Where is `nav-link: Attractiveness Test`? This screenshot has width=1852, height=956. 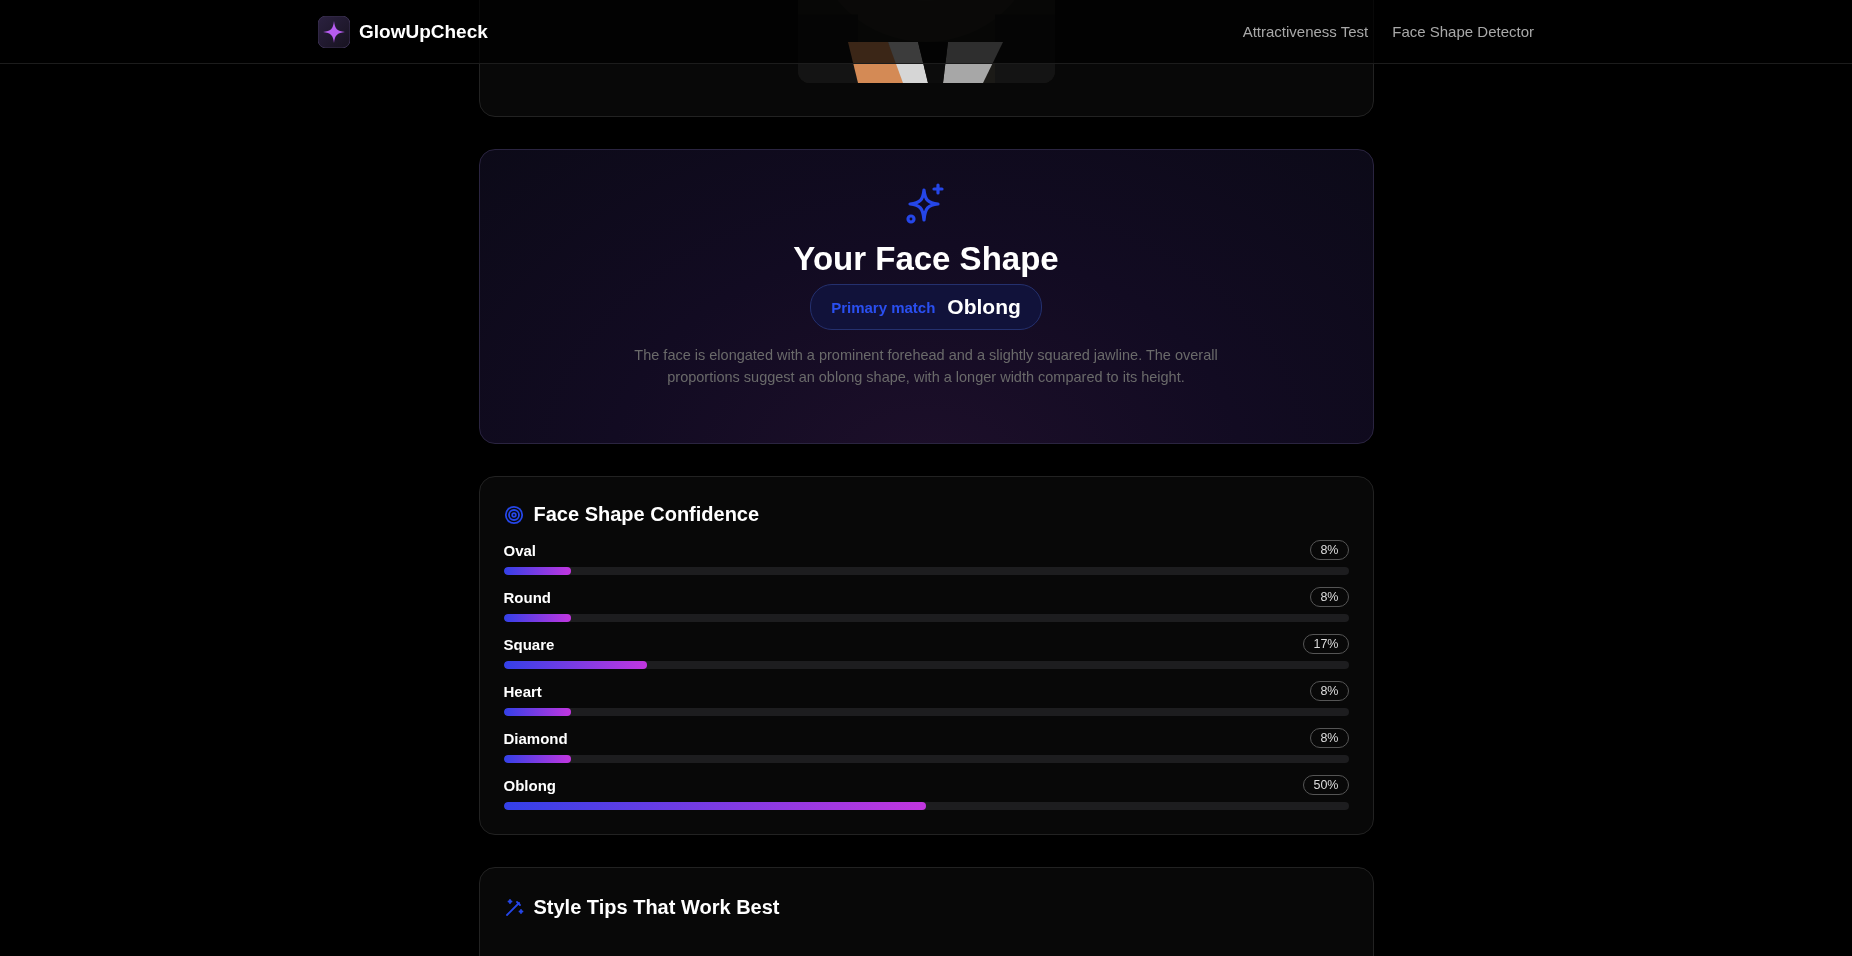 nav-link: Attractiveness Test is located at coordinates (1305, 31).